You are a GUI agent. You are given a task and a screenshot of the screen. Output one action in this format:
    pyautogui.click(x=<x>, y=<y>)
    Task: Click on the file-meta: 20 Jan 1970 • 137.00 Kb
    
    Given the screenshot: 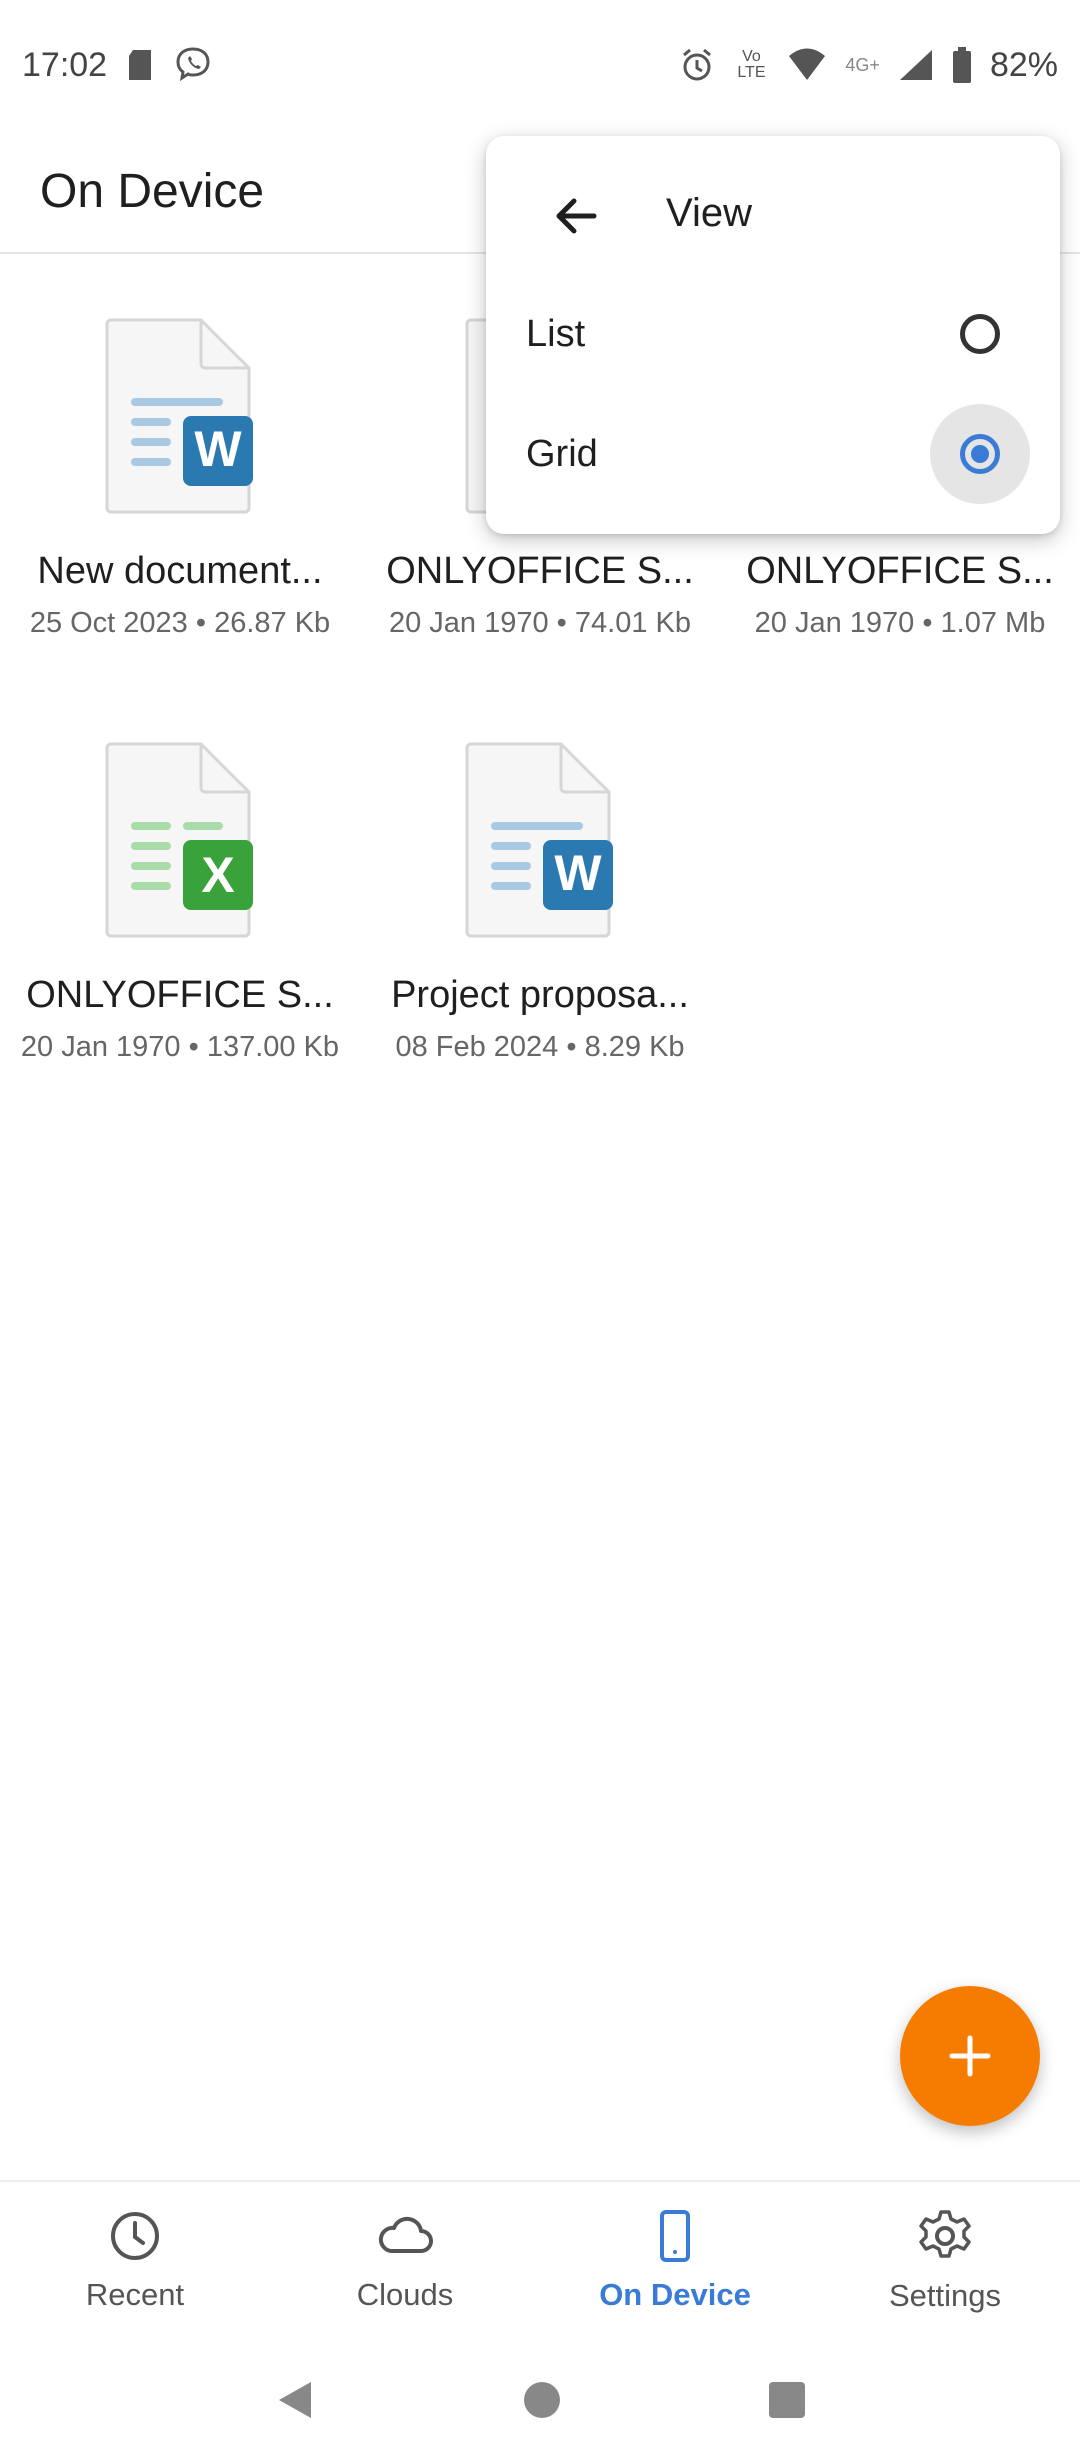 What is the action you would take?
    pyautogui.click(x=180, y=1047)
    